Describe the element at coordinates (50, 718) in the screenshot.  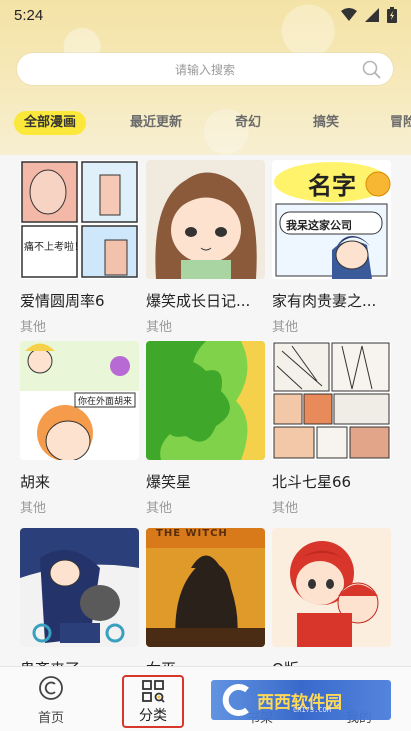
I see `nav-home-label: 首页` at that location.